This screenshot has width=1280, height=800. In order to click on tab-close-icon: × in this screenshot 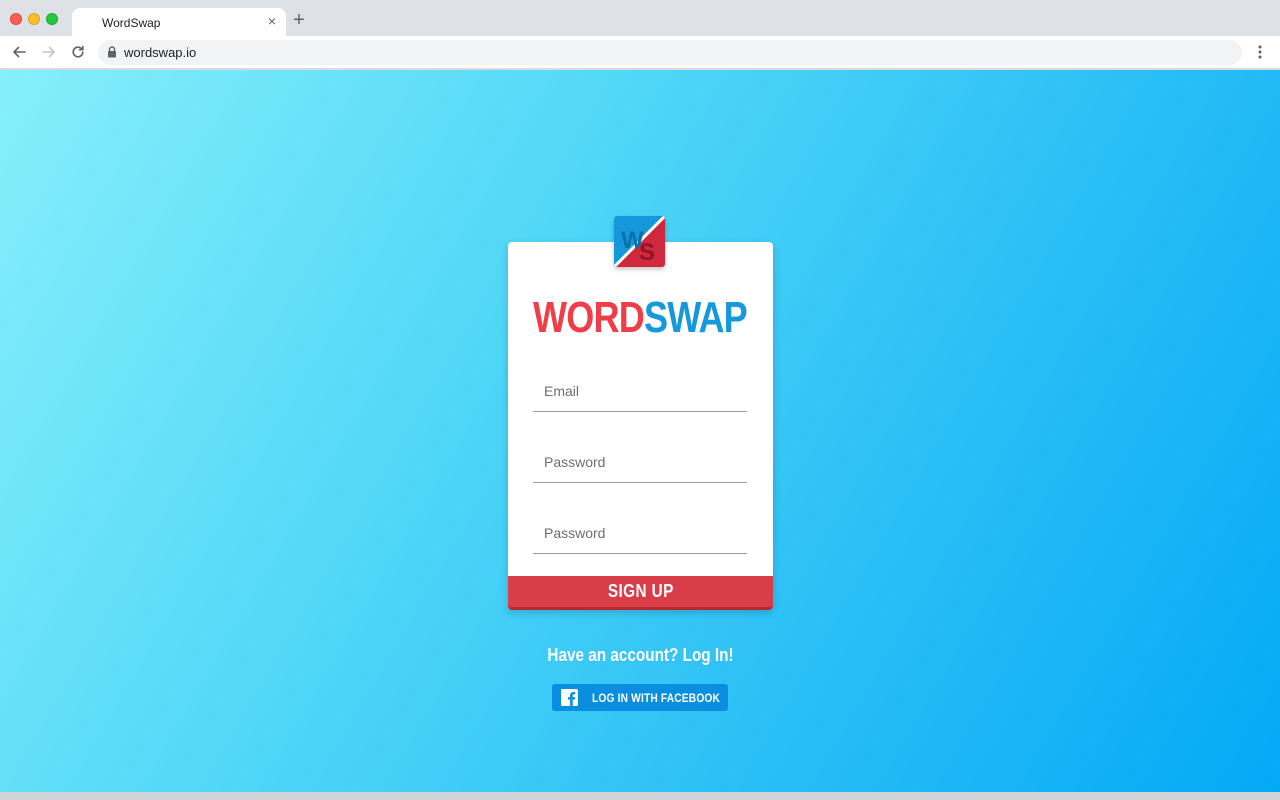, I will do `click(272, 21)`.